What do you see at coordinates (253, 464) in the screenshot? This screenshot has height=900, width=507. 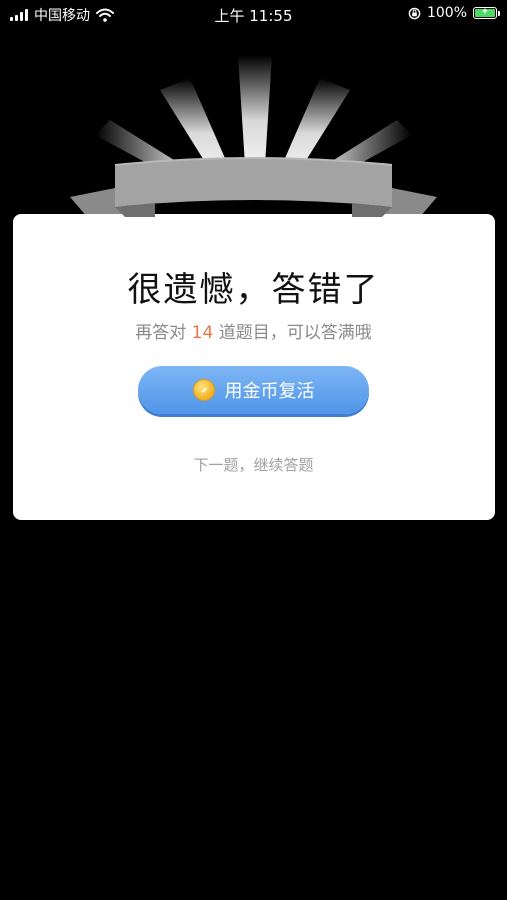 I see `next-question-link: 下一题，继续答题` at bounding box center [253, 464].